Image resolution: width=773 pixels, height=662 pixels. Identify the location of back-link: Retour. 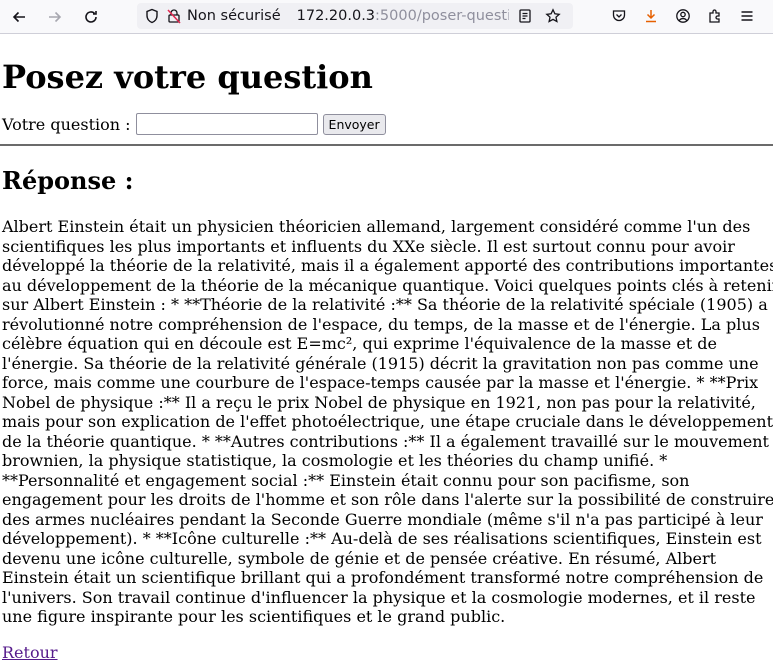
(386, 652).